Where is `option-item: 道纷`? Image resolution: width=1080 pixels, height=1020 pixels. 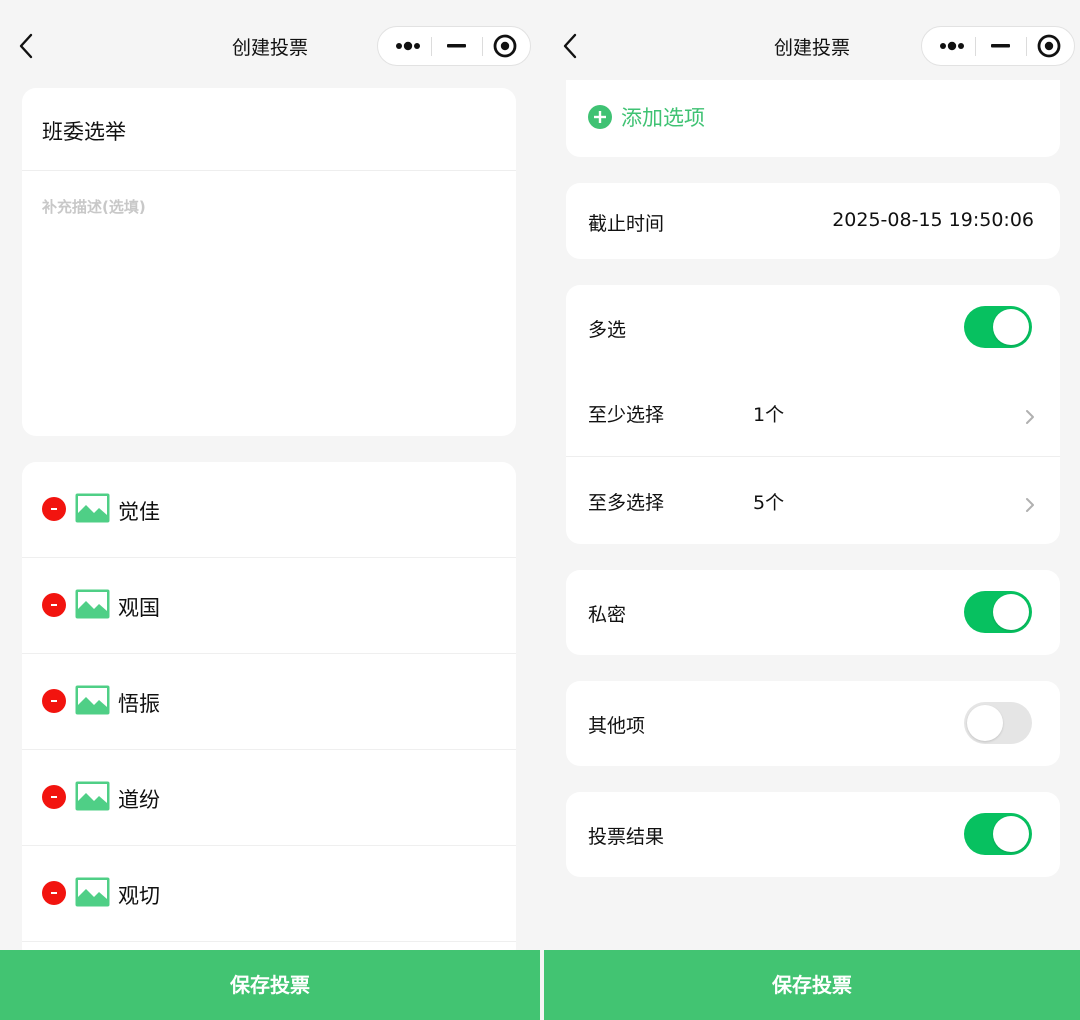 option-item: 道纷 is located at coordinates (269, 798).